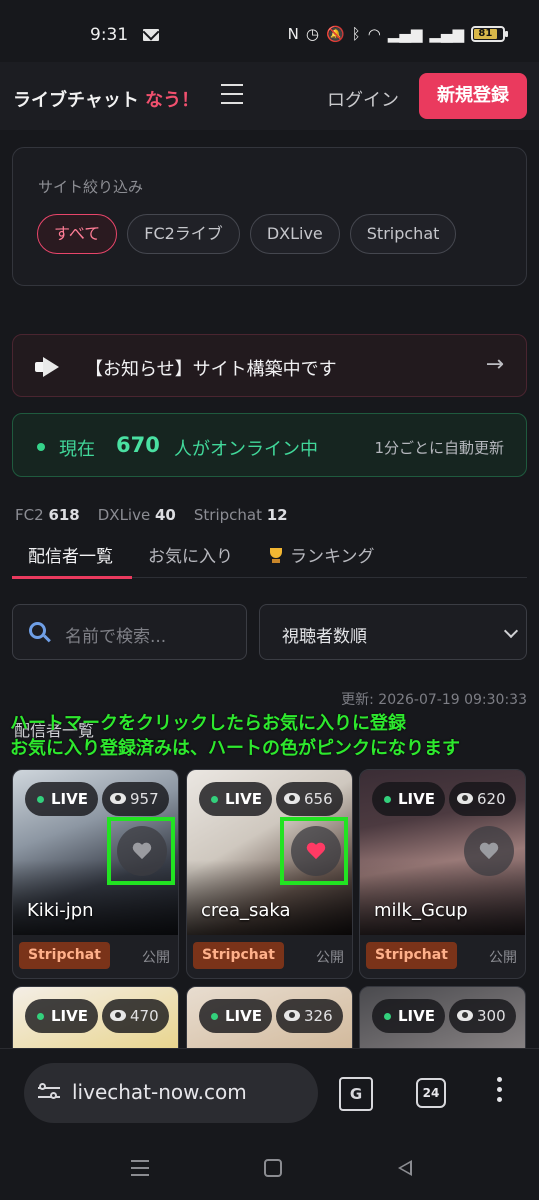  I want to click on active-tab-indicator, so click(72, 577).